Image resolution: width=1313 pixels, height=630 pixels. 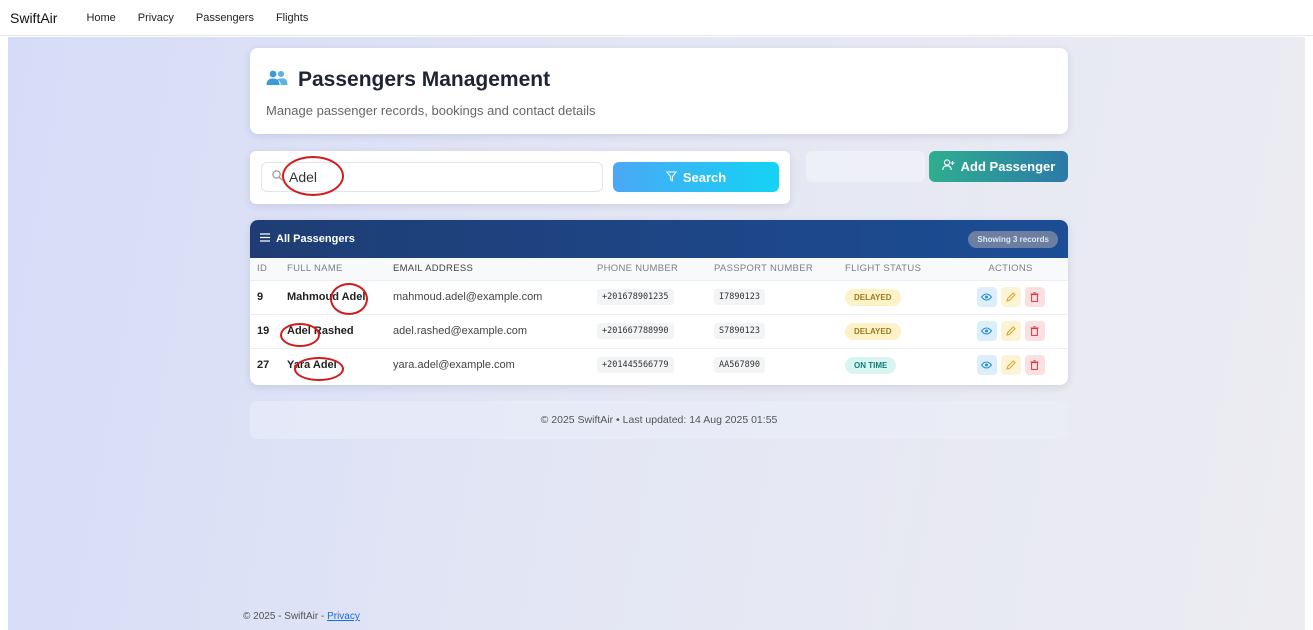 I want to click on col-flight-status: FLIGHT STATUS, so click(x=899, y=269).